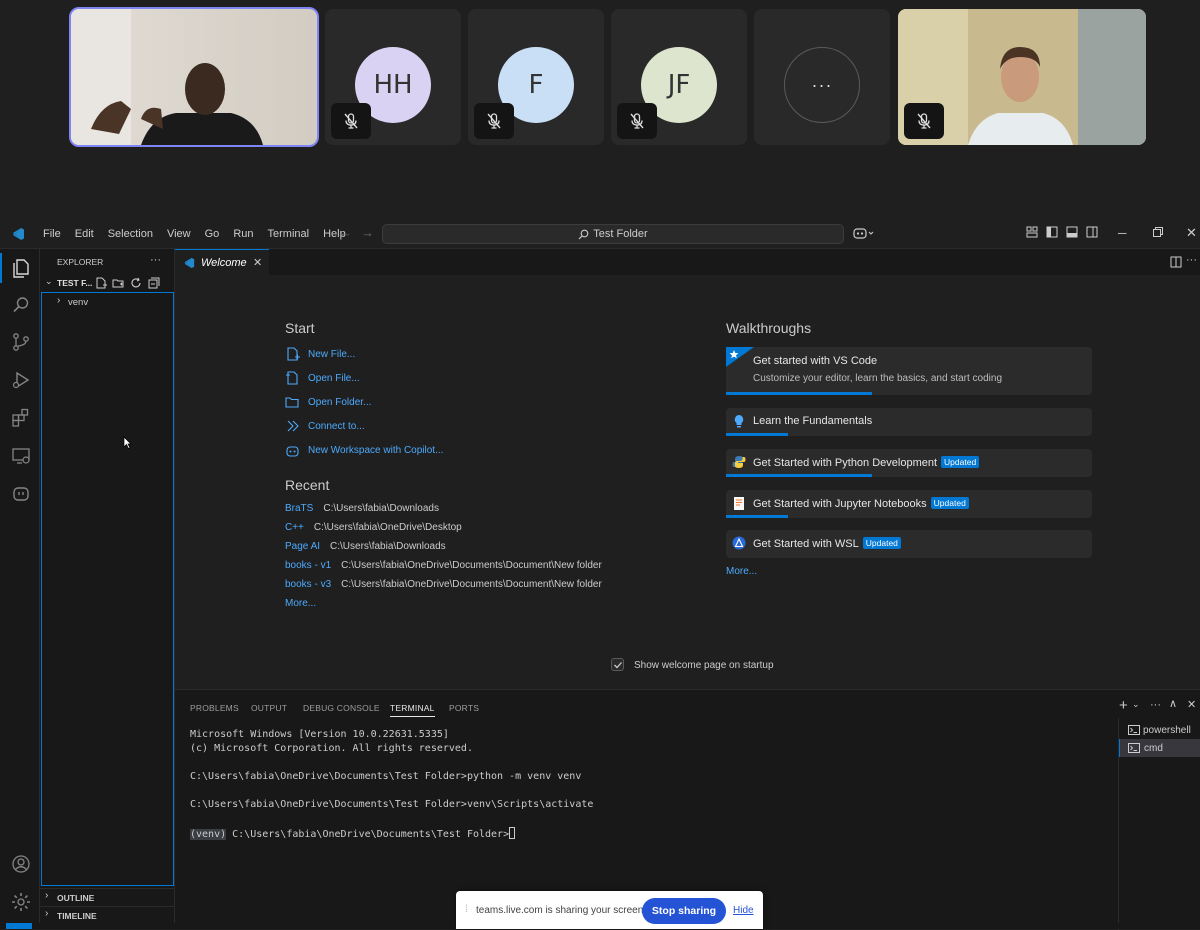 This screenshot has width=1200, height=930. What do you see at coordinates (21, 305) in the screenshot?
I see `search-icon` at bounding box center [21, 305].